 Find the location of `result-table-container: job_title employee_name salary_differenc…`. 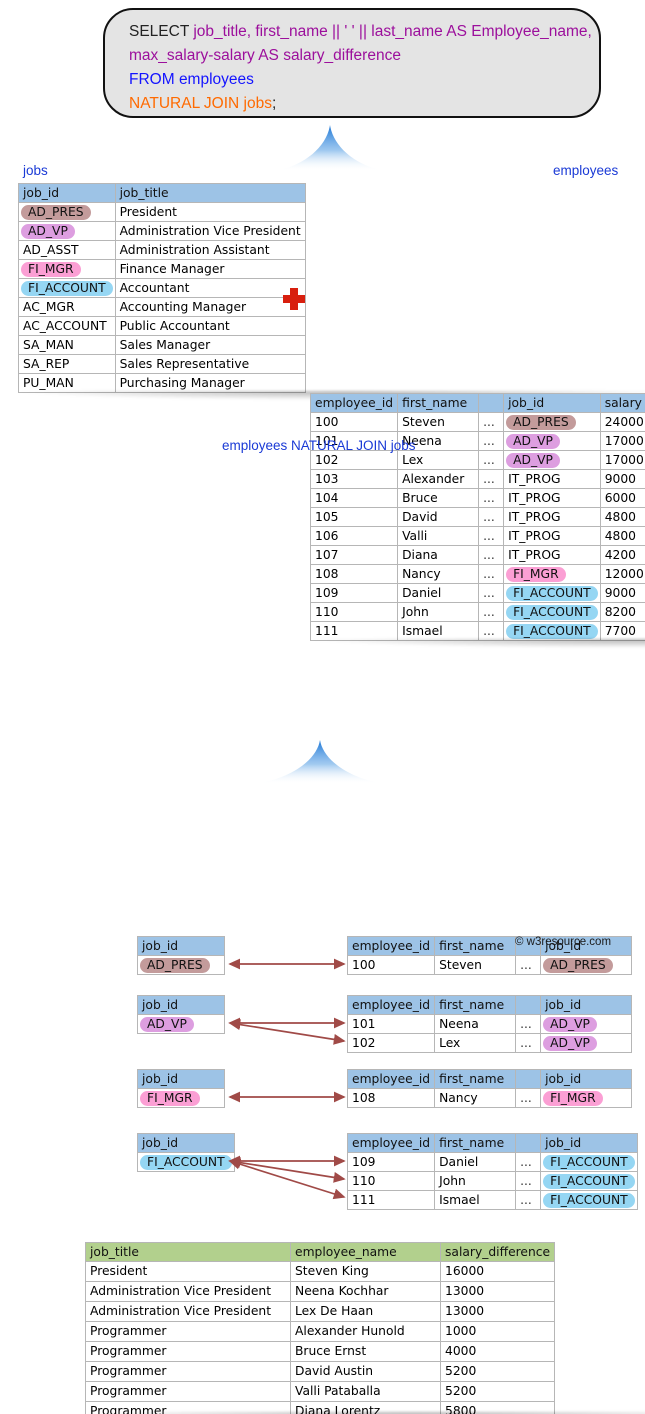

result-table-container: job_title employee_name salary_differenc… is located at coordinates (365, 1328).